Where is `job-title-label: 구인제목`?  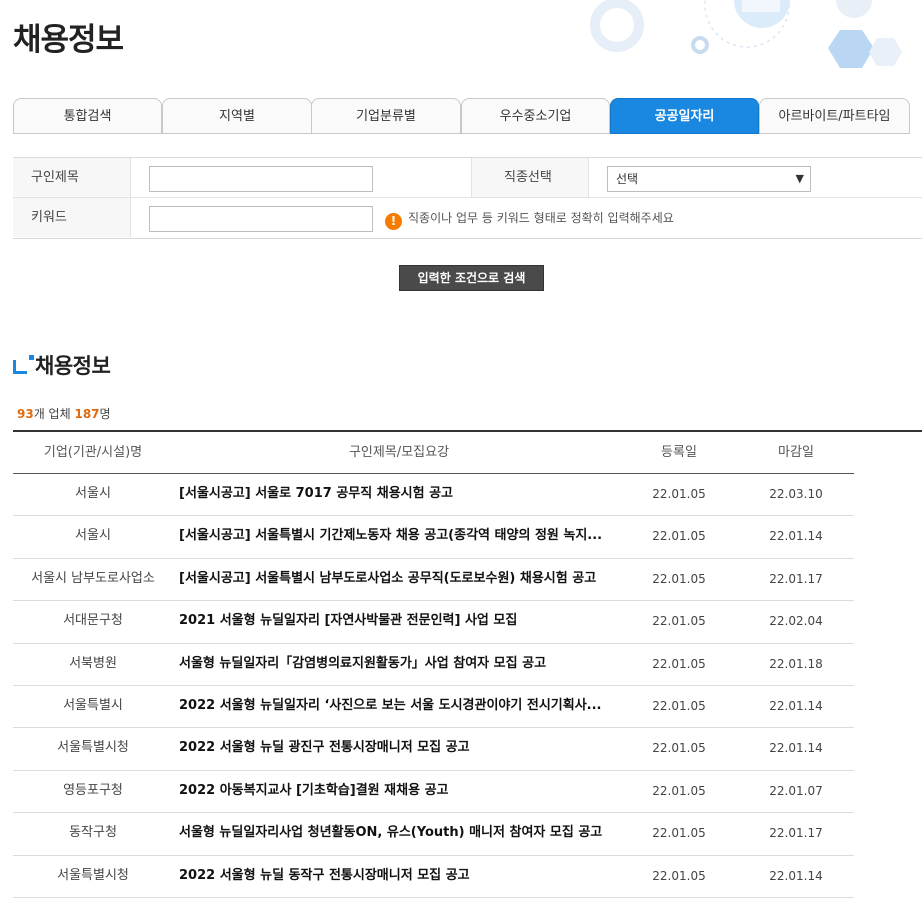 job-title-label: 구인제목 is located at coordinates (72, 177).